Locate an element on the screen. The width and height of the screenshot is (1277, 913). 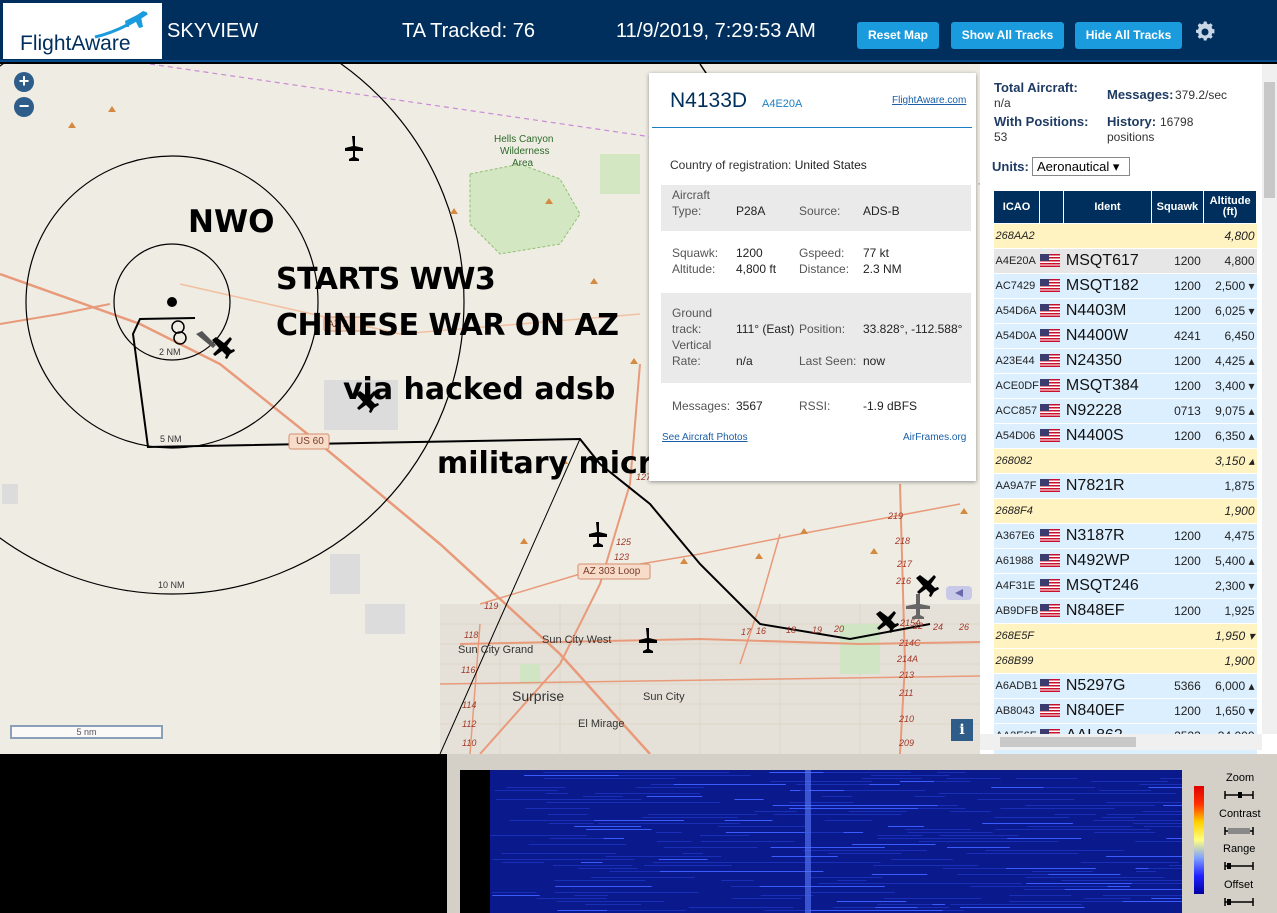
col-ident: Ident is located at coordinates (1107, 207).